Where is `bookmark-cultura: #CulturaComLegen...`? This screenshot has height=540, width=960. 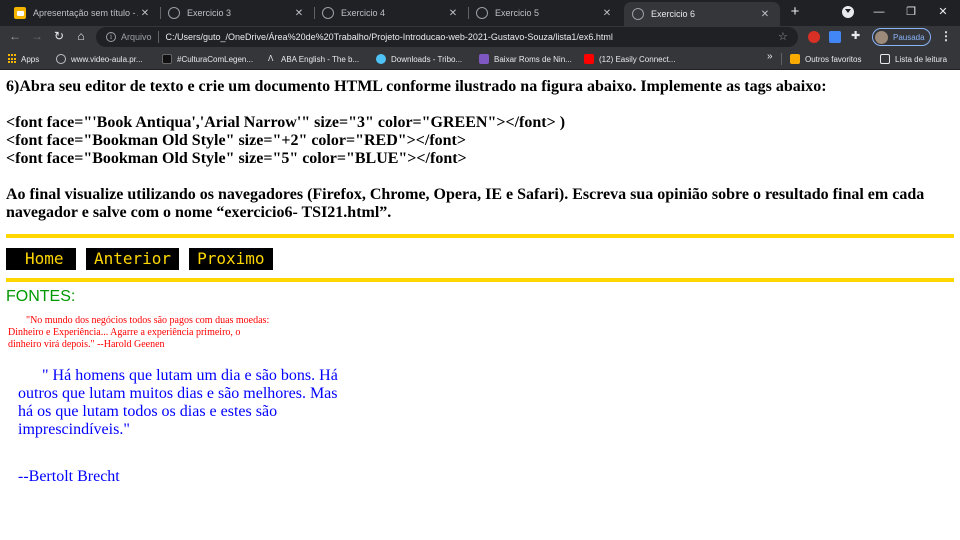 bookmark-cultura: #CulturaComLegen... is located at coordinates (207, 59).